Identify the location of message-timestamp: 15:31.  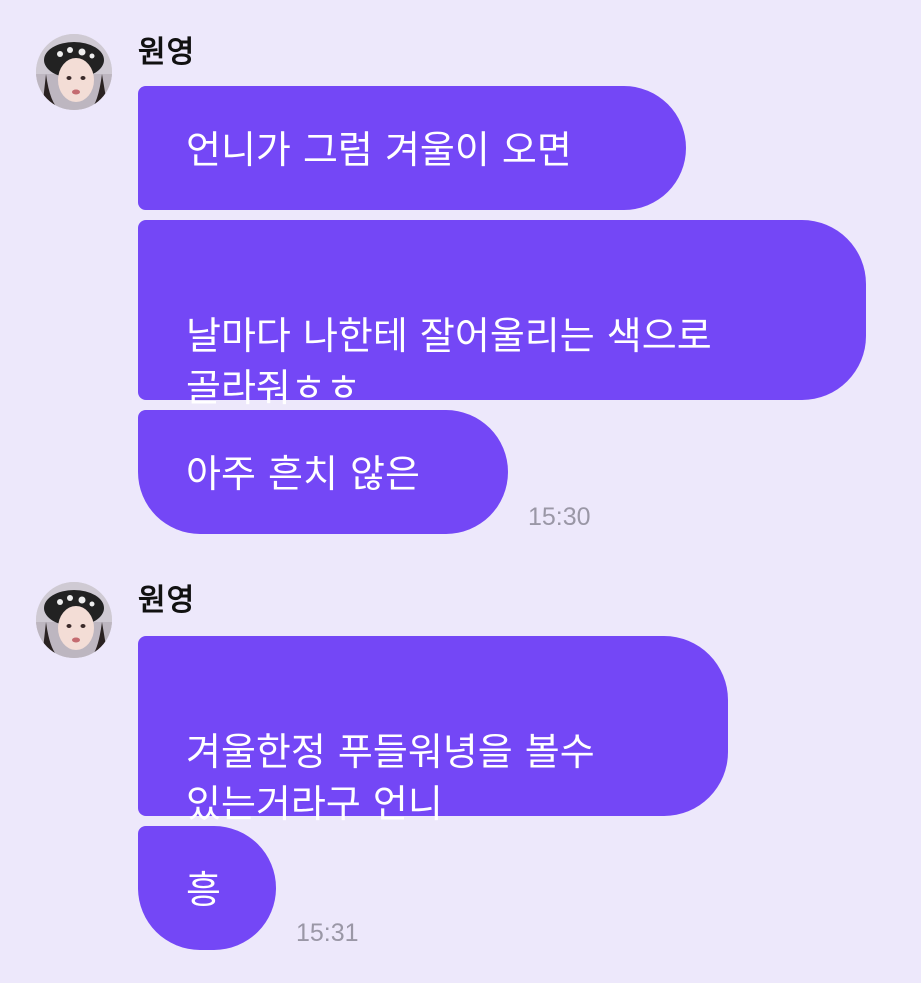
(327, 933).